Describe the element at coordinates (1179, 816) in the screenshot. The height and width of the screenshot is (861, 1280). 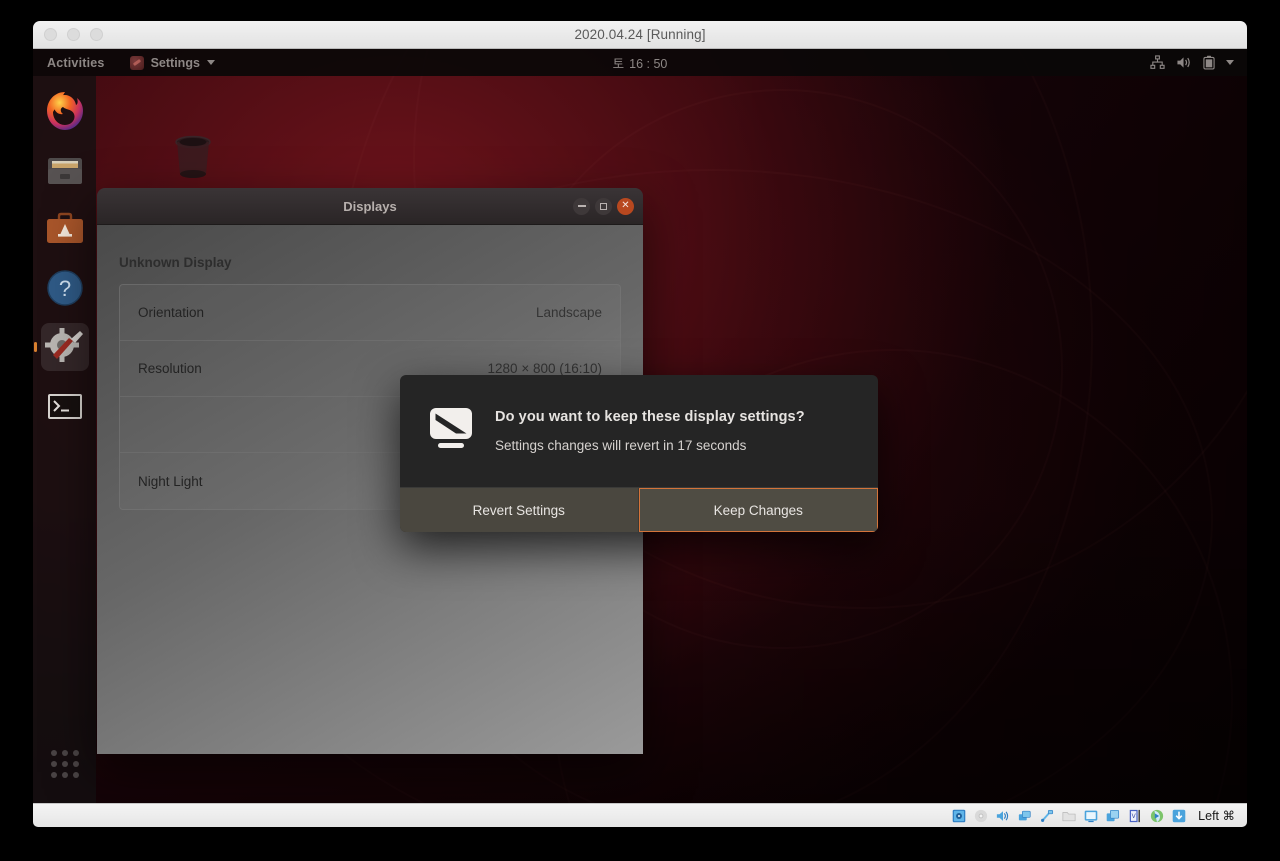
I see `keyboard-icon` at that location.